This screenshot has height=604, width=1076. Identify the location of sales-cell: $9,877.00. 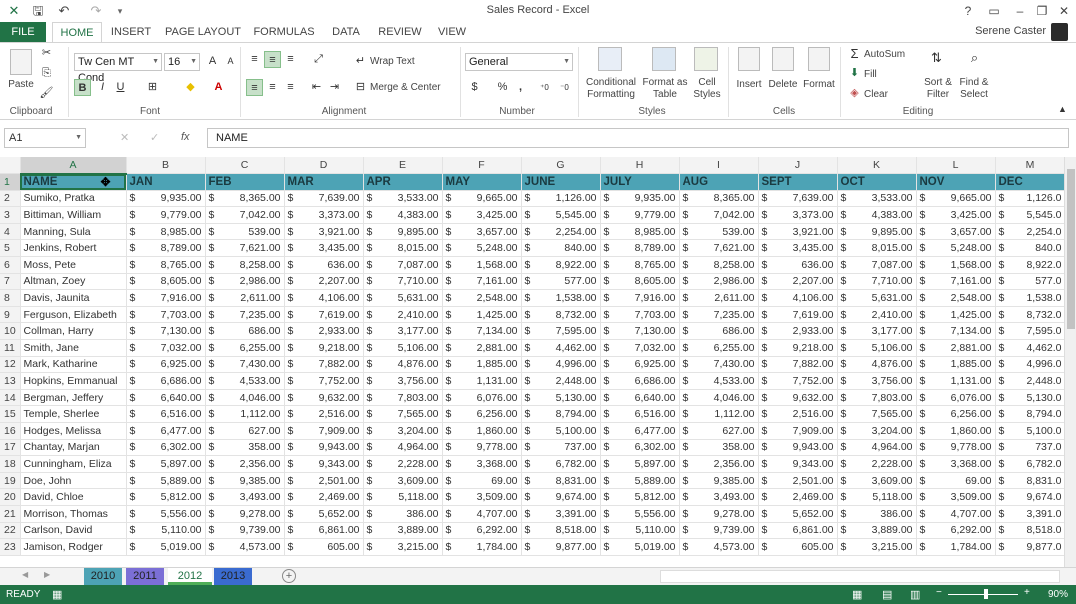
(561, 547).